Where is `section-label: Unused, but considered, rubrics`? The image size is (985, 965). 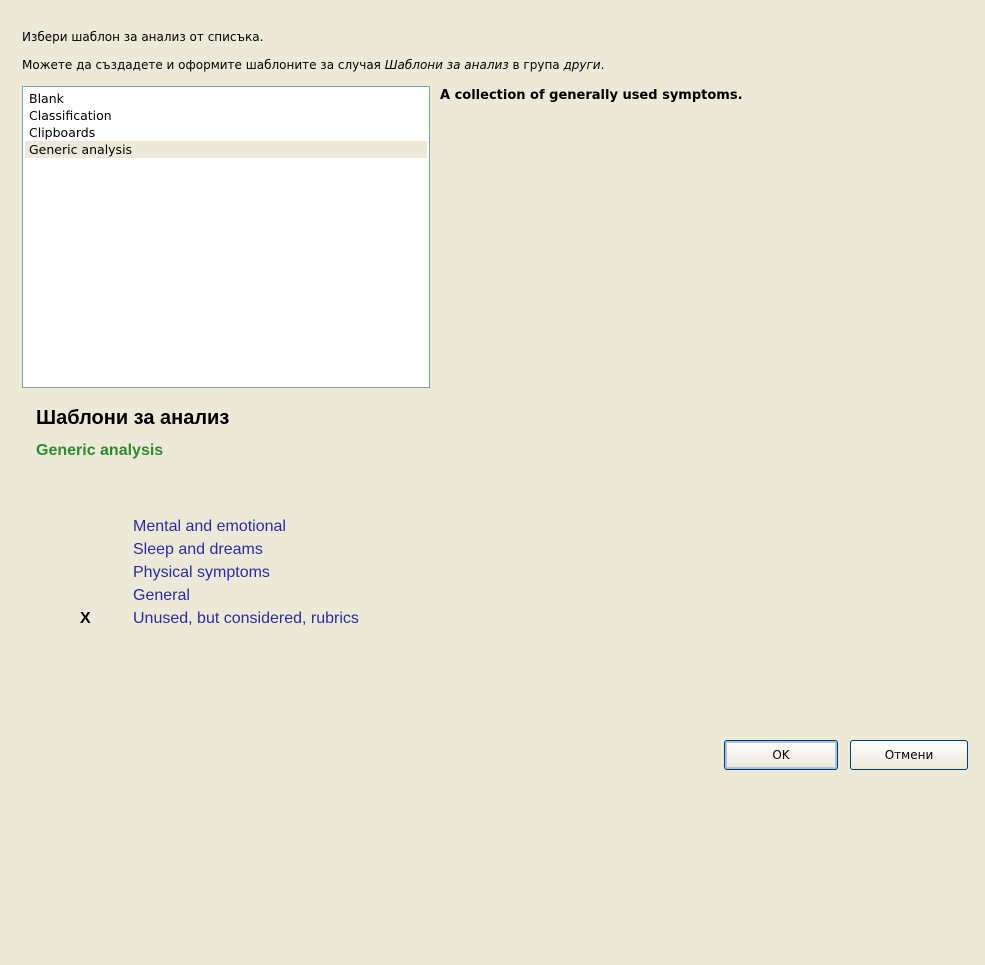
section-label: Unused, but considered, rubrics is located at coordinates (246, 618).